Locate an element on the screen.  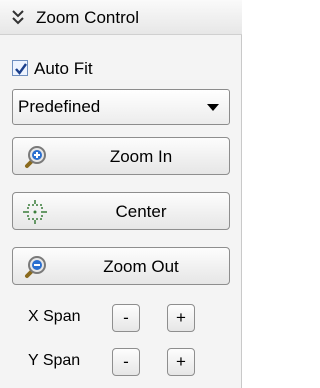
zoom-out-button: Zoom Out is located at coordinates (121, 266).